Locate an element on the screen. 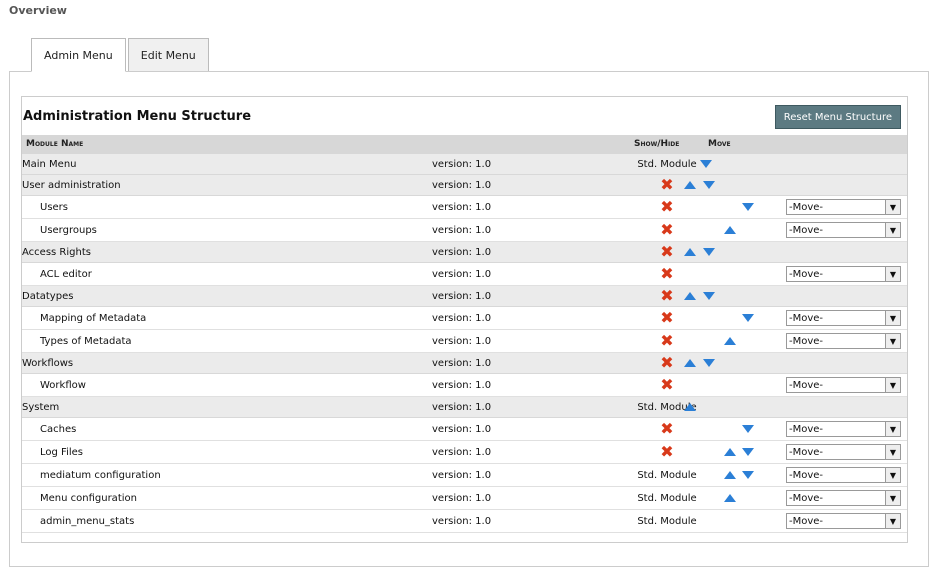 The width and height of the screenshot is (937, 580). module-name: Workflow is located at coordinates (63, 385).